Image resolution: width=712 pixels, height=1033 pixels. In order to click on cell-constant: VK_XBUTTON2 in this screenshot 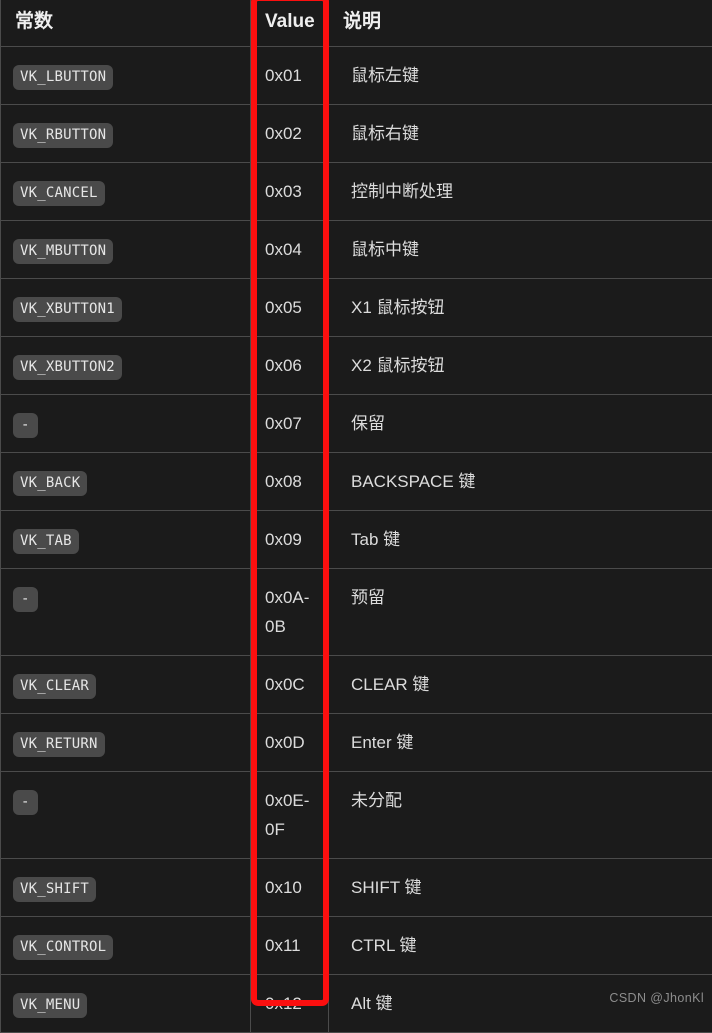, I will do `click(126, 366)`.